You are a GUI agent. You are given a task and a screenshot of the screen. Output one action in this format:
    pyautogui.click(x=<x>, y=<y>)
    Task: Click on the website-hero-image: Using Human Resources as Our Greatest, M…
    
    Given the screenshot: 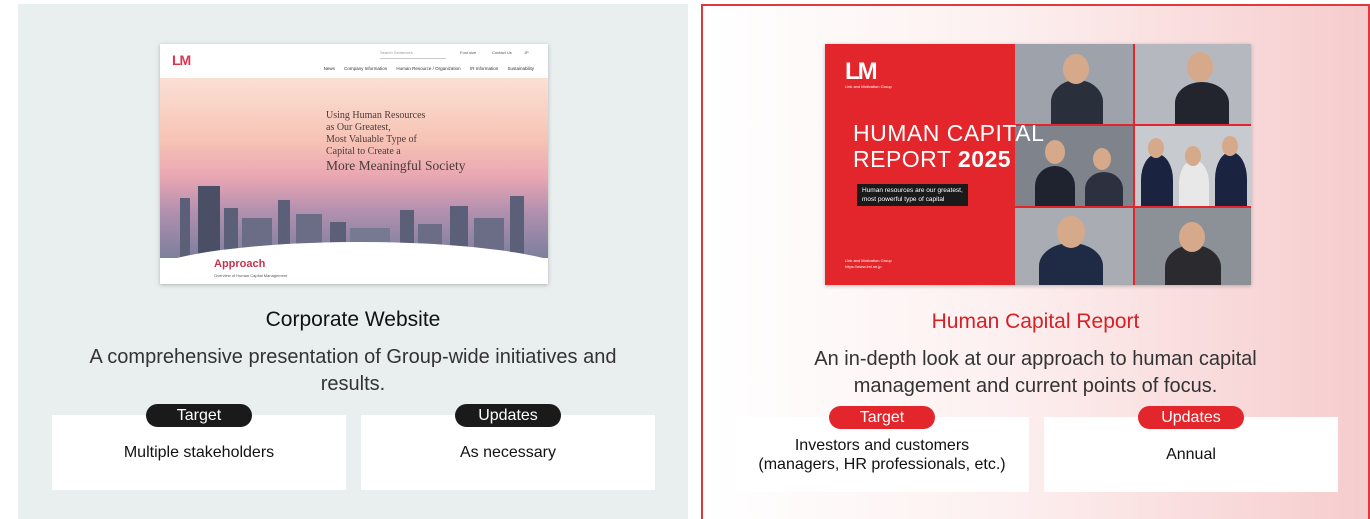 What is the action you would take?
    pyautogui.click(x=354, y=168)
    